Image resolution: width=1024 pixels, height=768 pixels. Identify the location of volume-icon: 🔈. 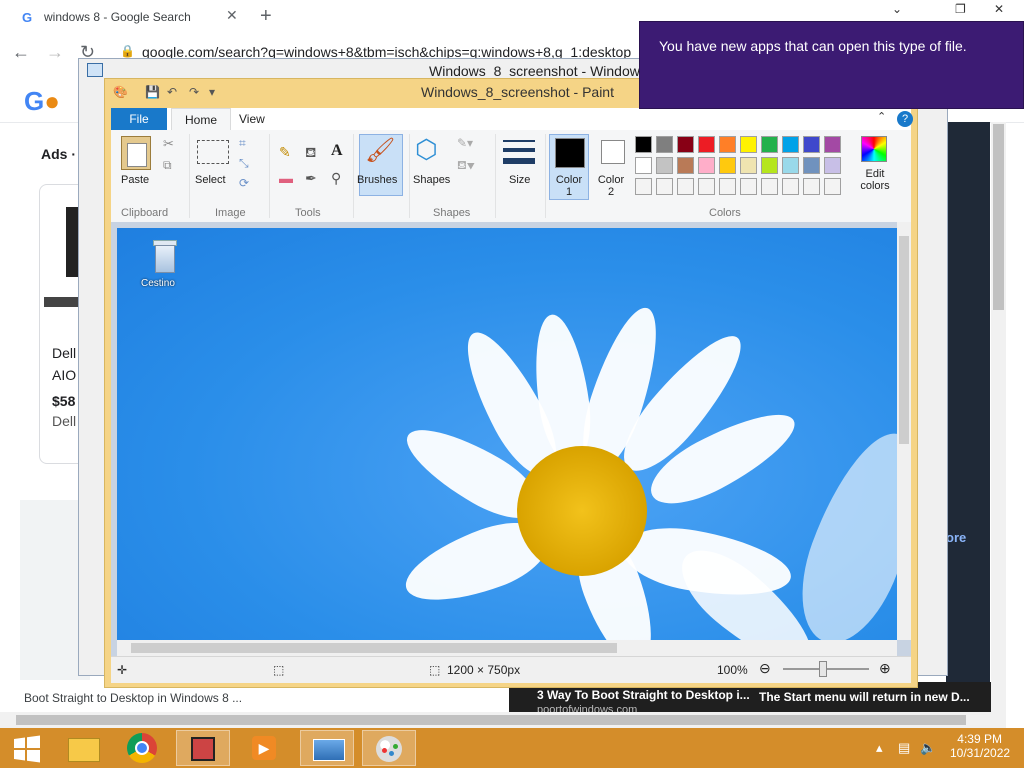
(928, 748).